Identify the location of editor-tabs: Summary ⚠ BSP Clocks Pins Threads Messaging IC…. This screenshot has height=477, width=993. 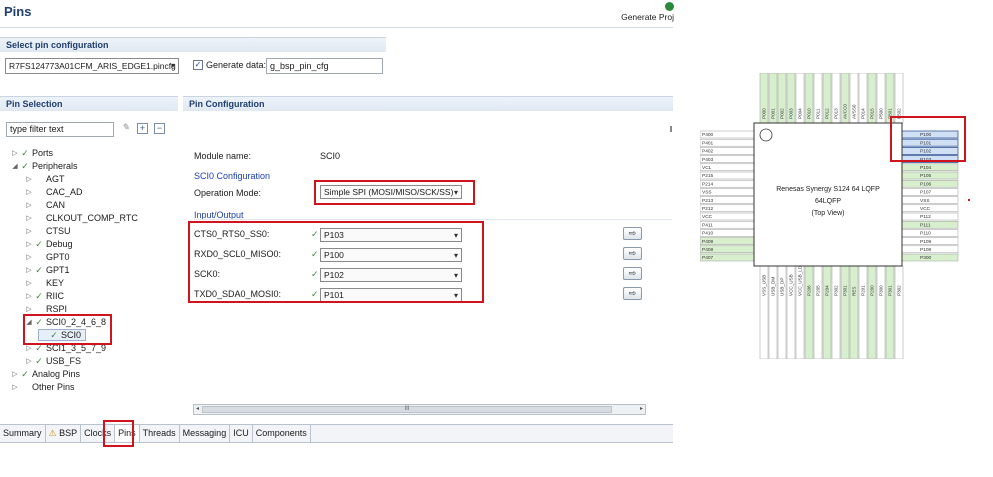
(336, 433).